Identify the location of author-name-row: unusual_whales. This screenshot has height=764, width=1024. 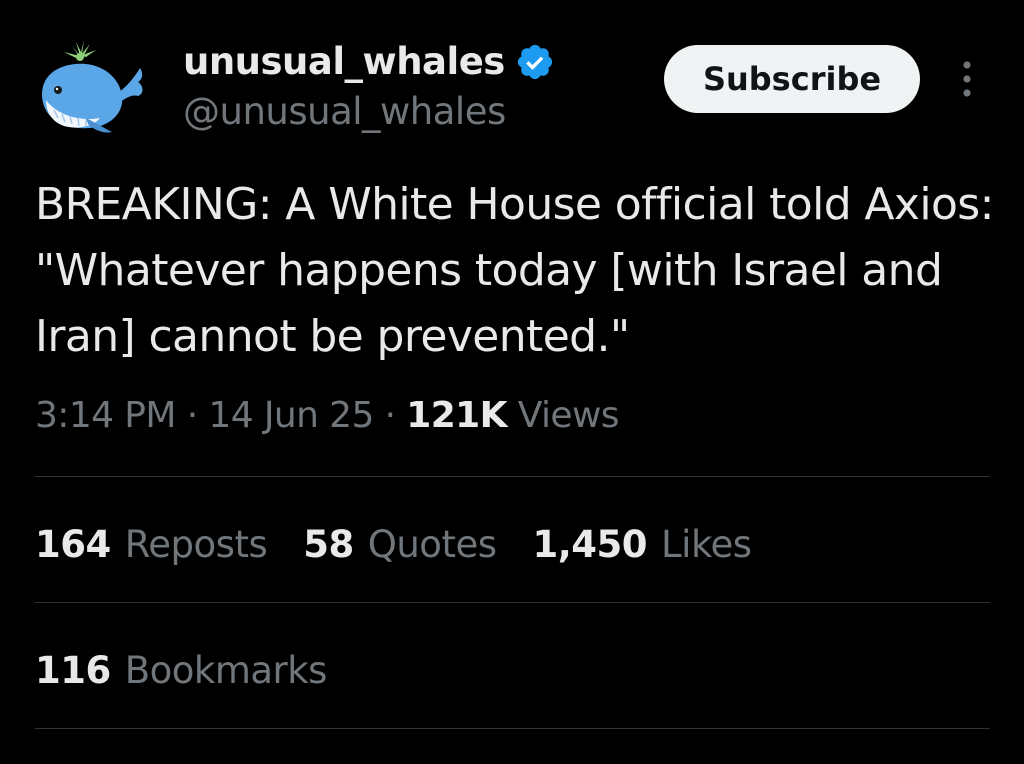
(369, 62).